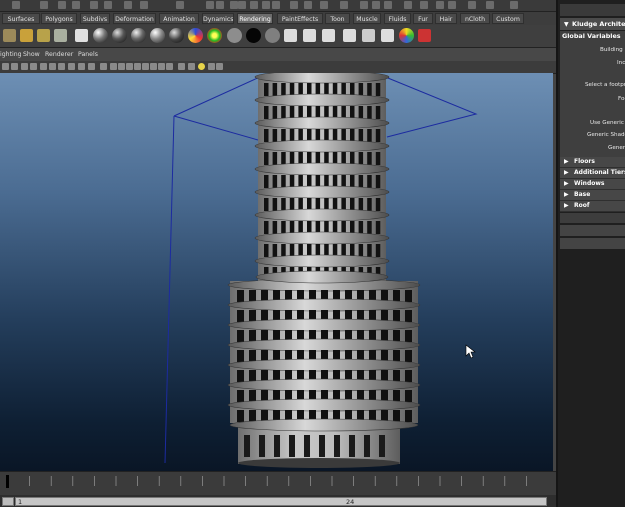  What do you see at coordinates (309, 35) in the screenshot?
I see `render-current-icon` at bounding box center [309, 35].